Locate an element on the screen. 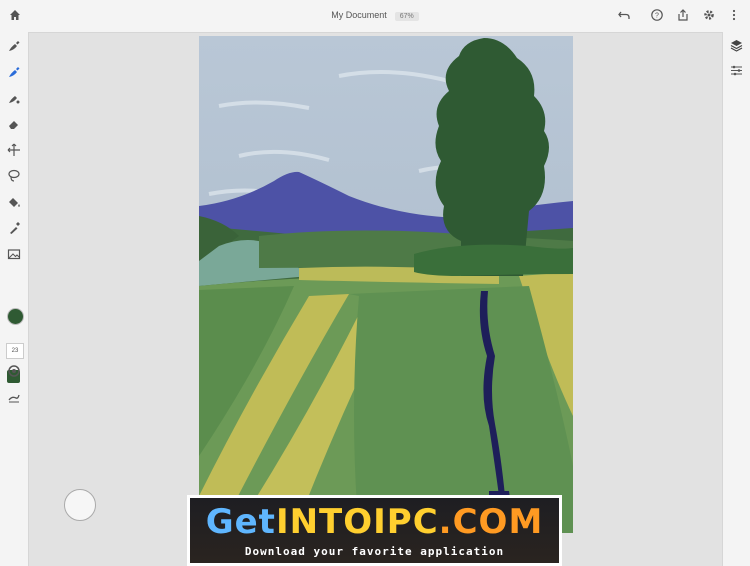 The width and height of the screenshot is (750, 566). zoom-level: 67% is located at coordinates (406, 16).